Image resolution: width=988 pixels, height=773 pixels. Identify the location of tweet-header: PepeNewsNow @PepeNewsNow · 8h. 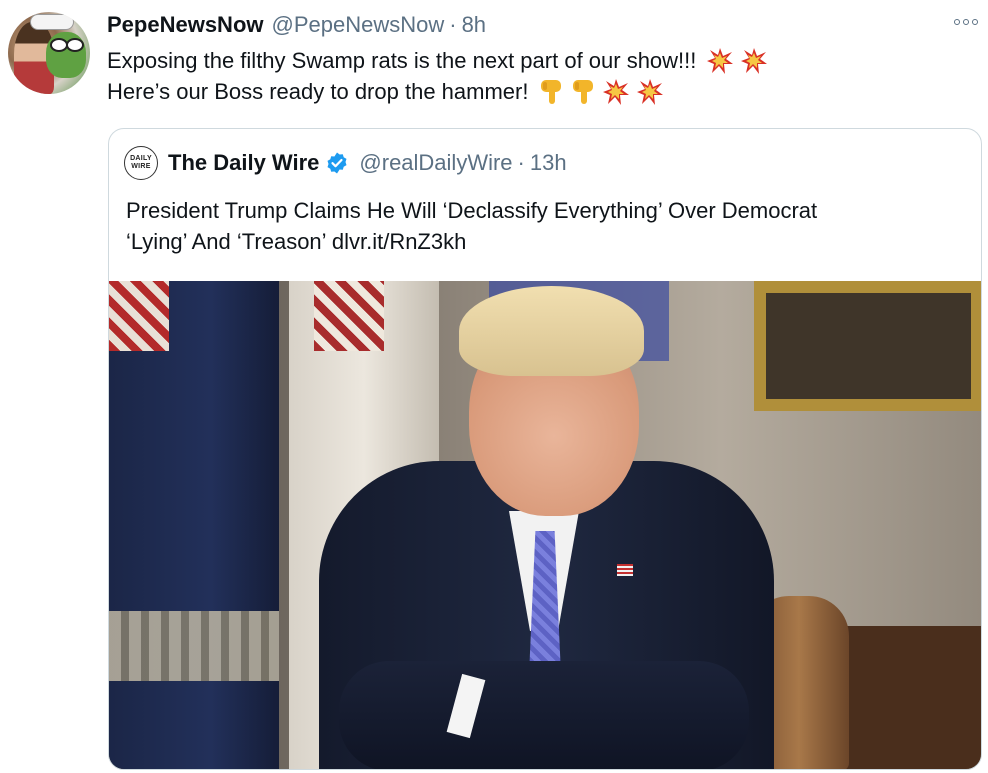
(296, 26).